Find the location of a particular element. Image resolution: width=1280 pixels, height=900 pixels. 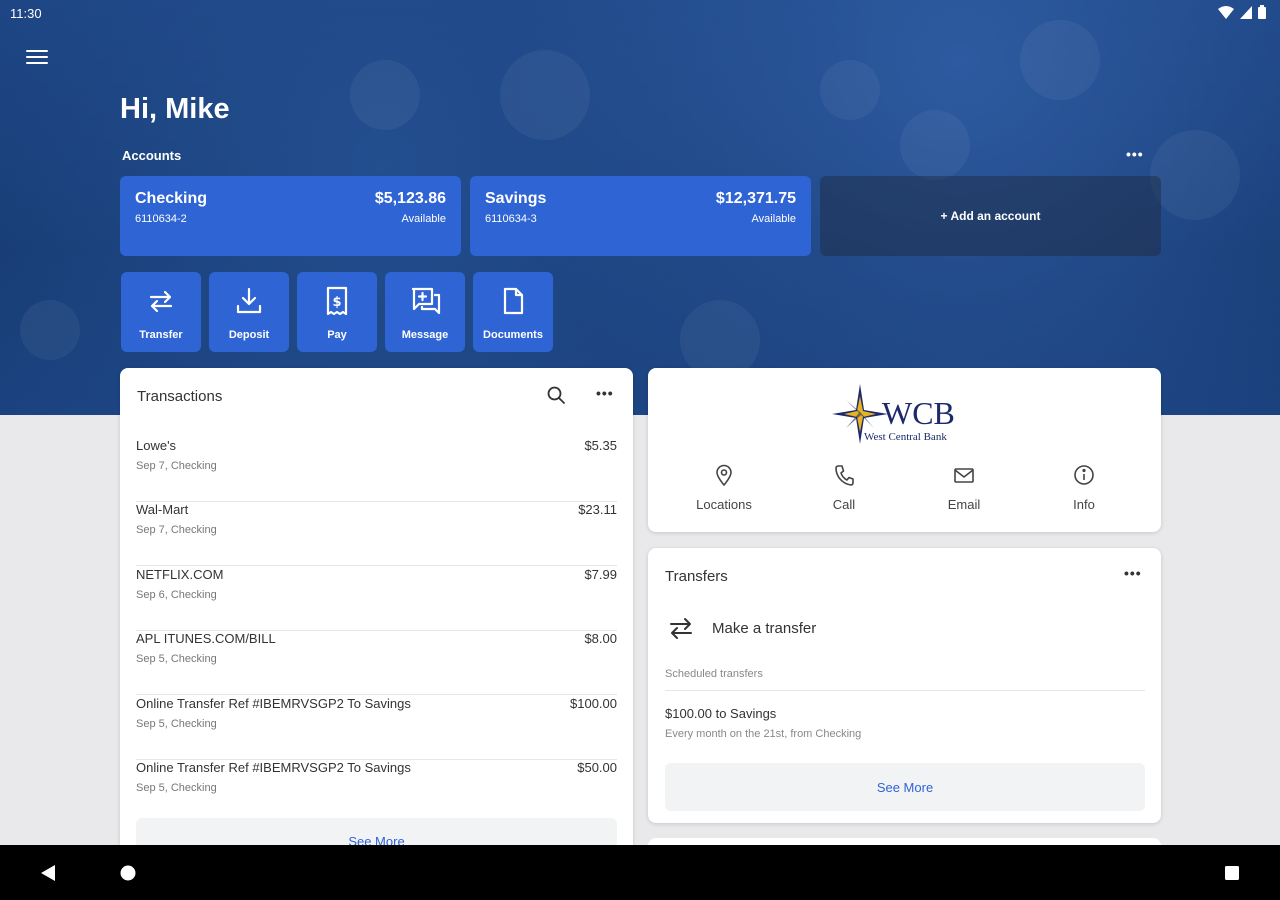

divider is located at coordinates (905, 690).